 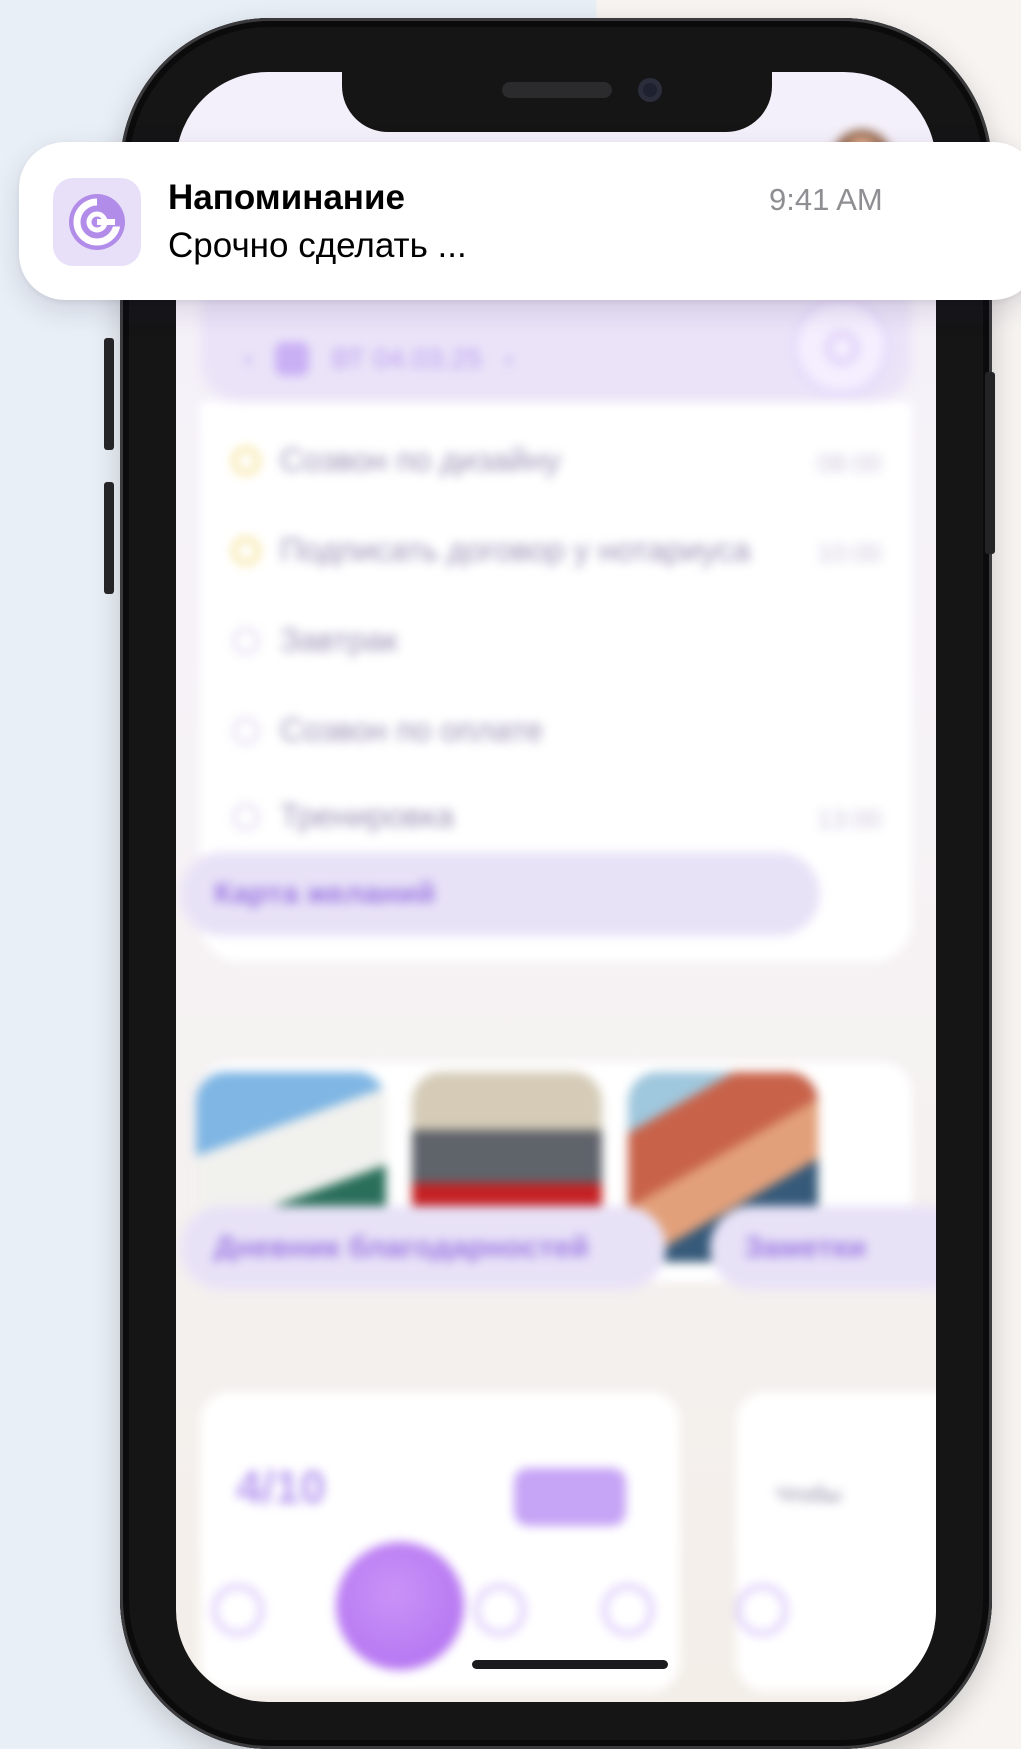 What do you see at coordinates (238, 1610) in the screenshot?
I see `home-icon` at bounding box center [238, 1610].